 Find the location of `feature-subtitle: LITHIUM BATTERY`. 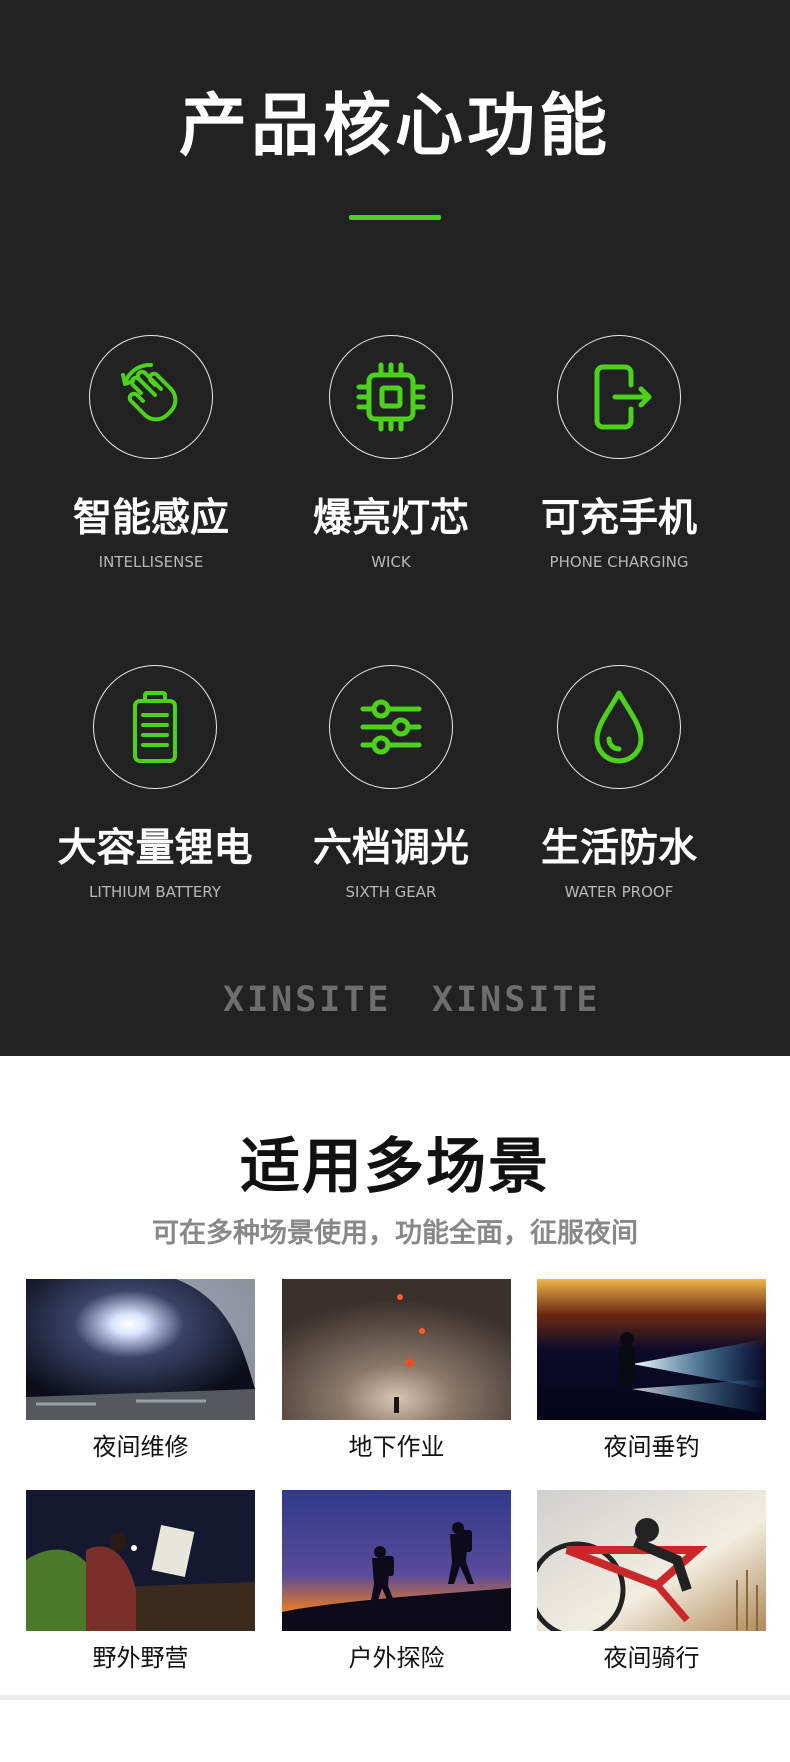

feature-subtitle: LITHIUM BATTERY is located at coordinates (155, 892).